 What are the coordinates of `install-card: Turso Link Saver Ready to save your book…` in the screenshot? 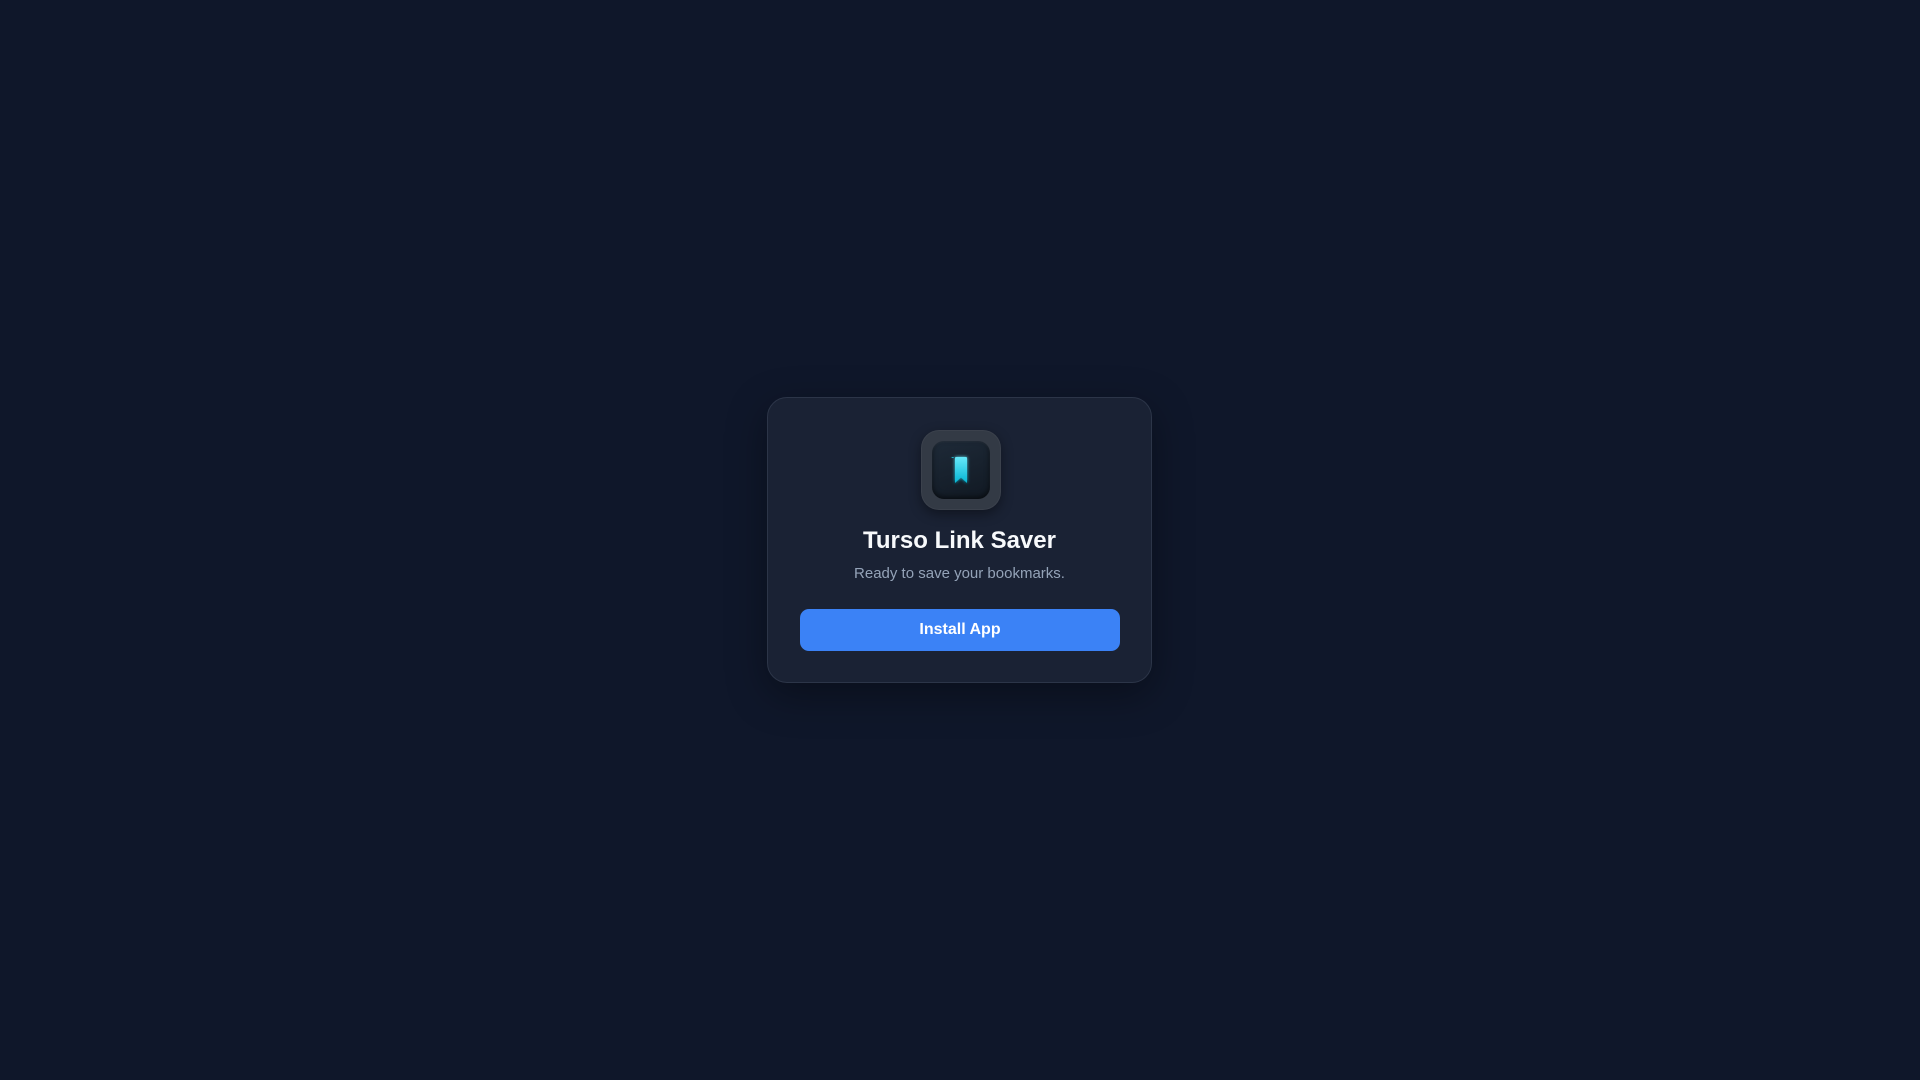 It's located at (959, 540).